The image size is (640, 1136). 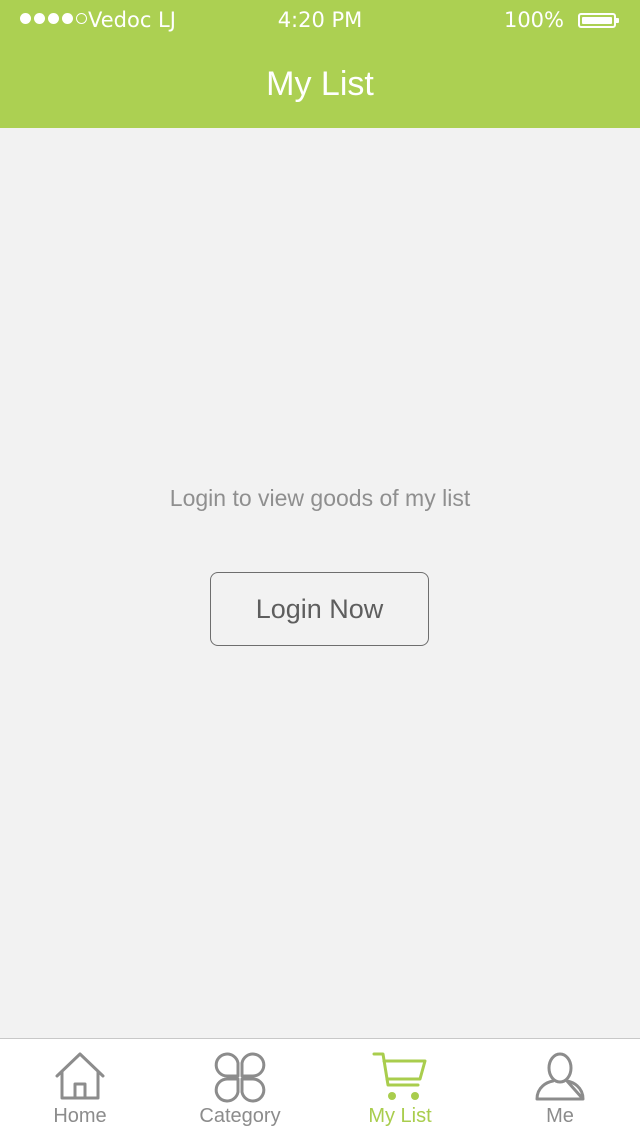 I want to click on tab-category-label: Category, so click(x=240, y=1116).